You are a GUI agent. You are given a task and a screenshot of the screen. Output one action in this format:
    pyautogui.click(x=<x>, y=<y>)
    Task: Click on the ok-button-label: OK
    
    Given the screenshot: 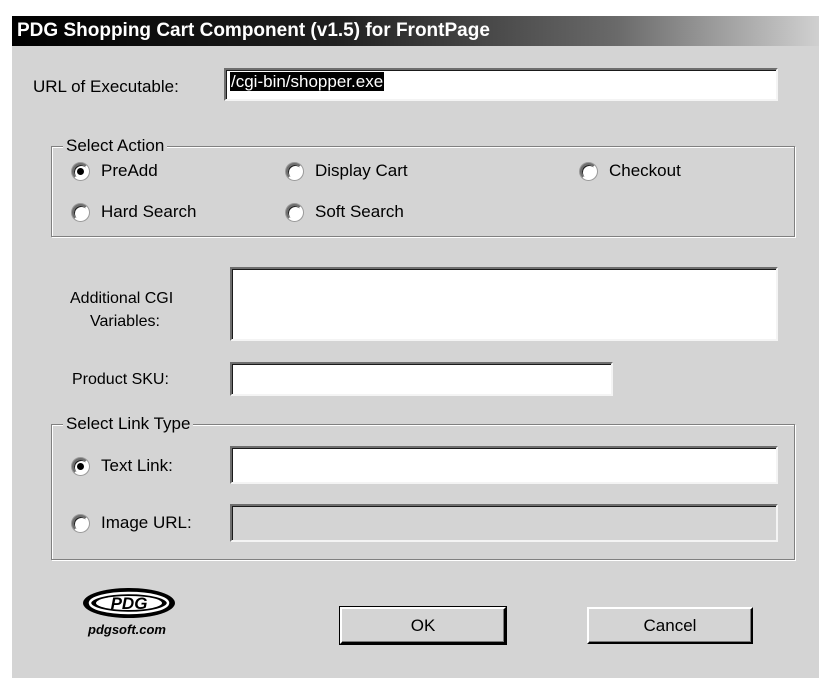 What is the action you would take?
    pyautogui.click(x=423, y=625)
    